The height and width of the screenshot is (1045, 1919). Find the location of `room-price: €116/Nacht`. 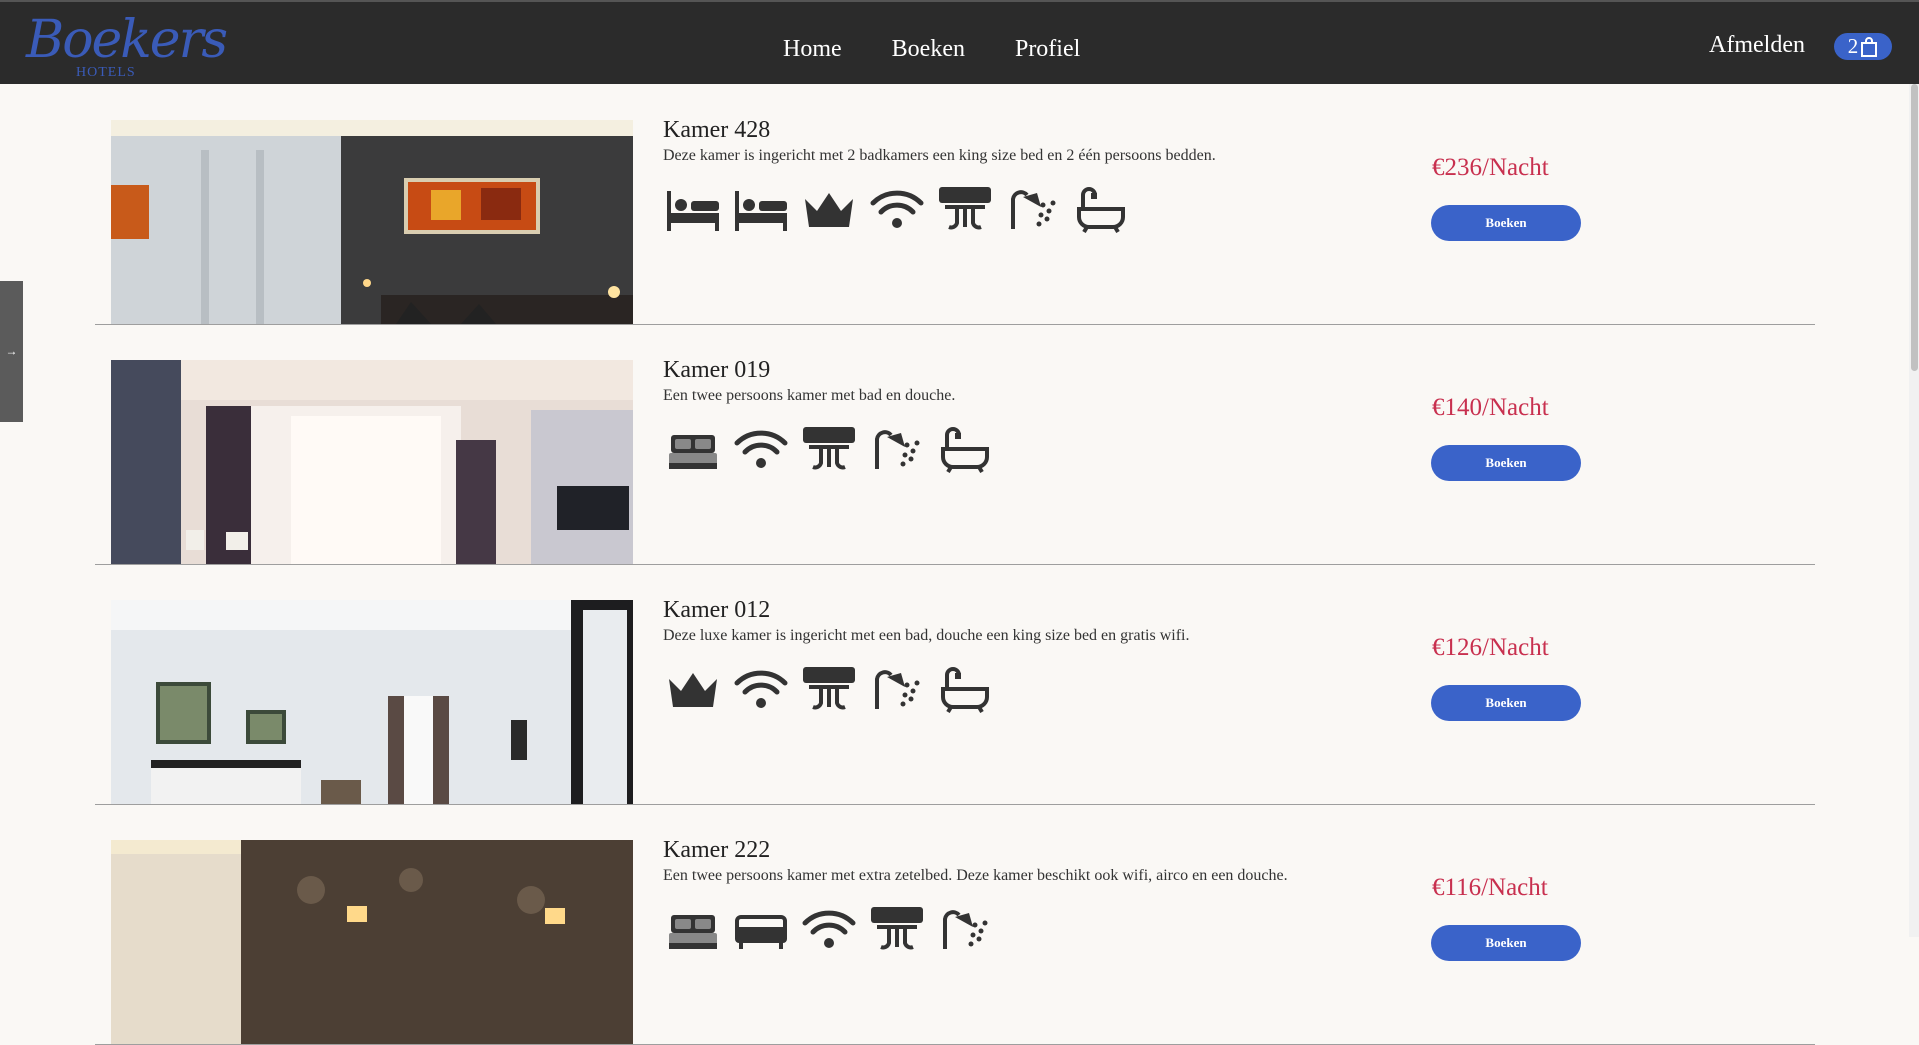

room-price: €116/Nacht is located at coordinates (1490, 887).